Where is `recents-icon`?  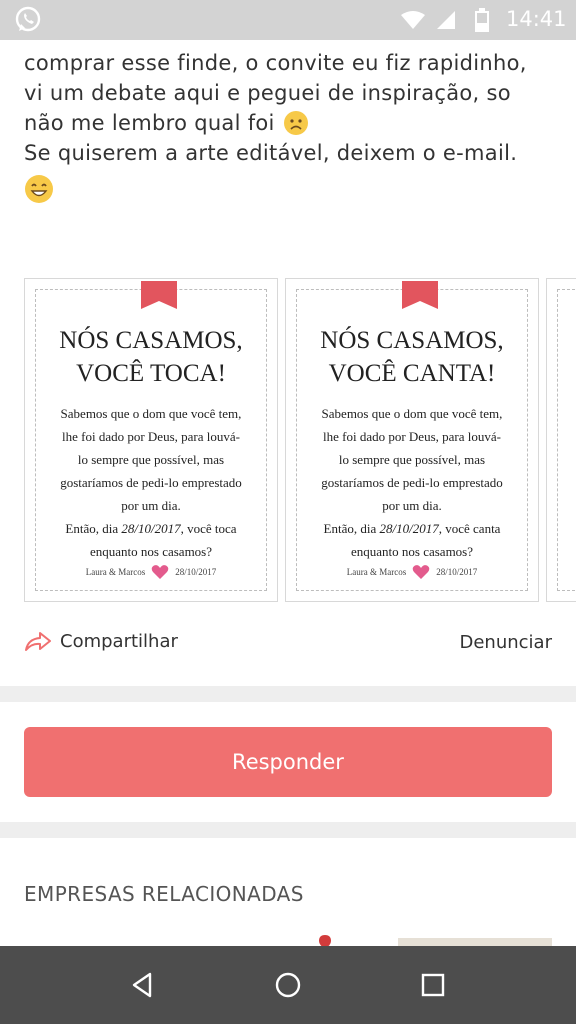
recents-icon is located at coordinates (433, 985).